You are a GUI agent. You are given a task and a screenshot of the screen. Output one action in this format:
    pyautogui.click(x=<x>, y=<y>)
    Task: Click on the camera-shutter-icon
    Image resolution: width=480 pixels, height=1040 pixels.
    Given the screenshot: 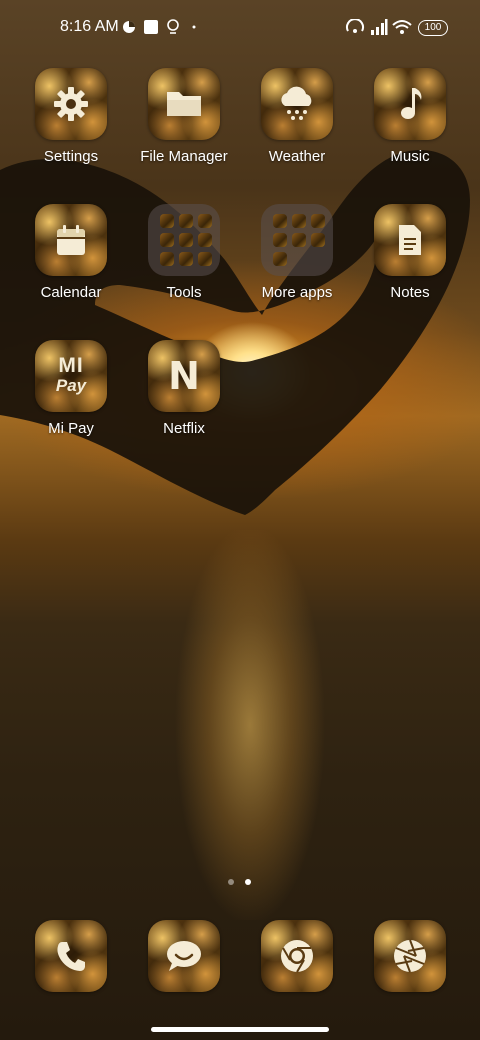 What is the action you would take?
    pyautogui.click(x=410, y=956)
    